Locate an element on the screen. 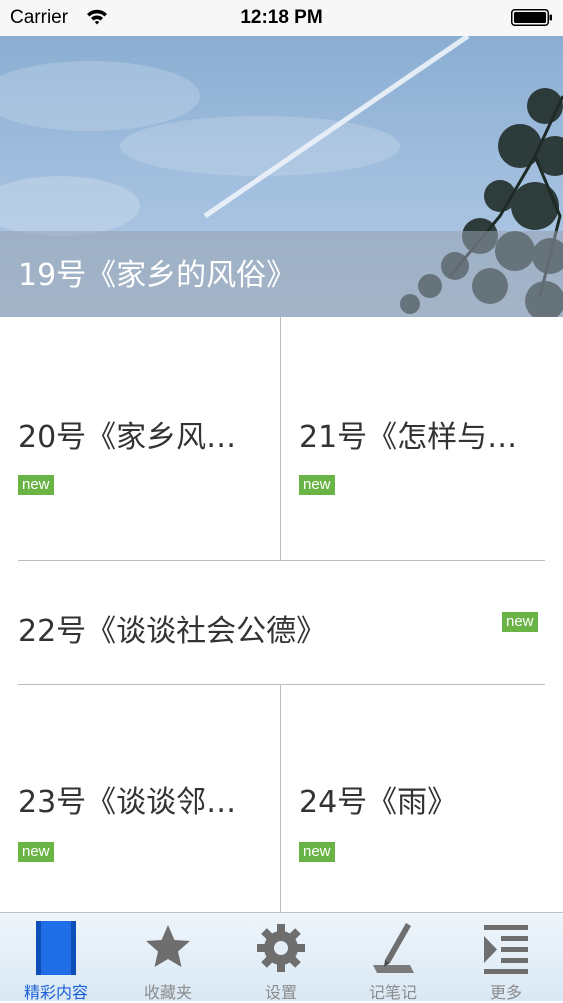  pen-icon is located at coordinates (393, 948).